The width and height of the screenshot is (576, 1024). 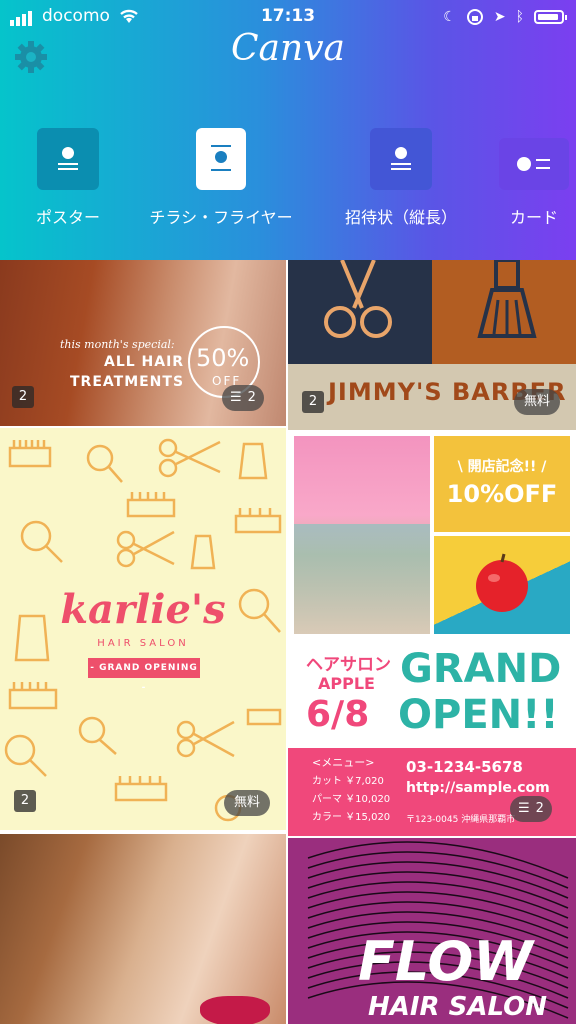 I want to click on template-barber: JIMMY'S BARBER 2 無料, so click(x=432, y=345).